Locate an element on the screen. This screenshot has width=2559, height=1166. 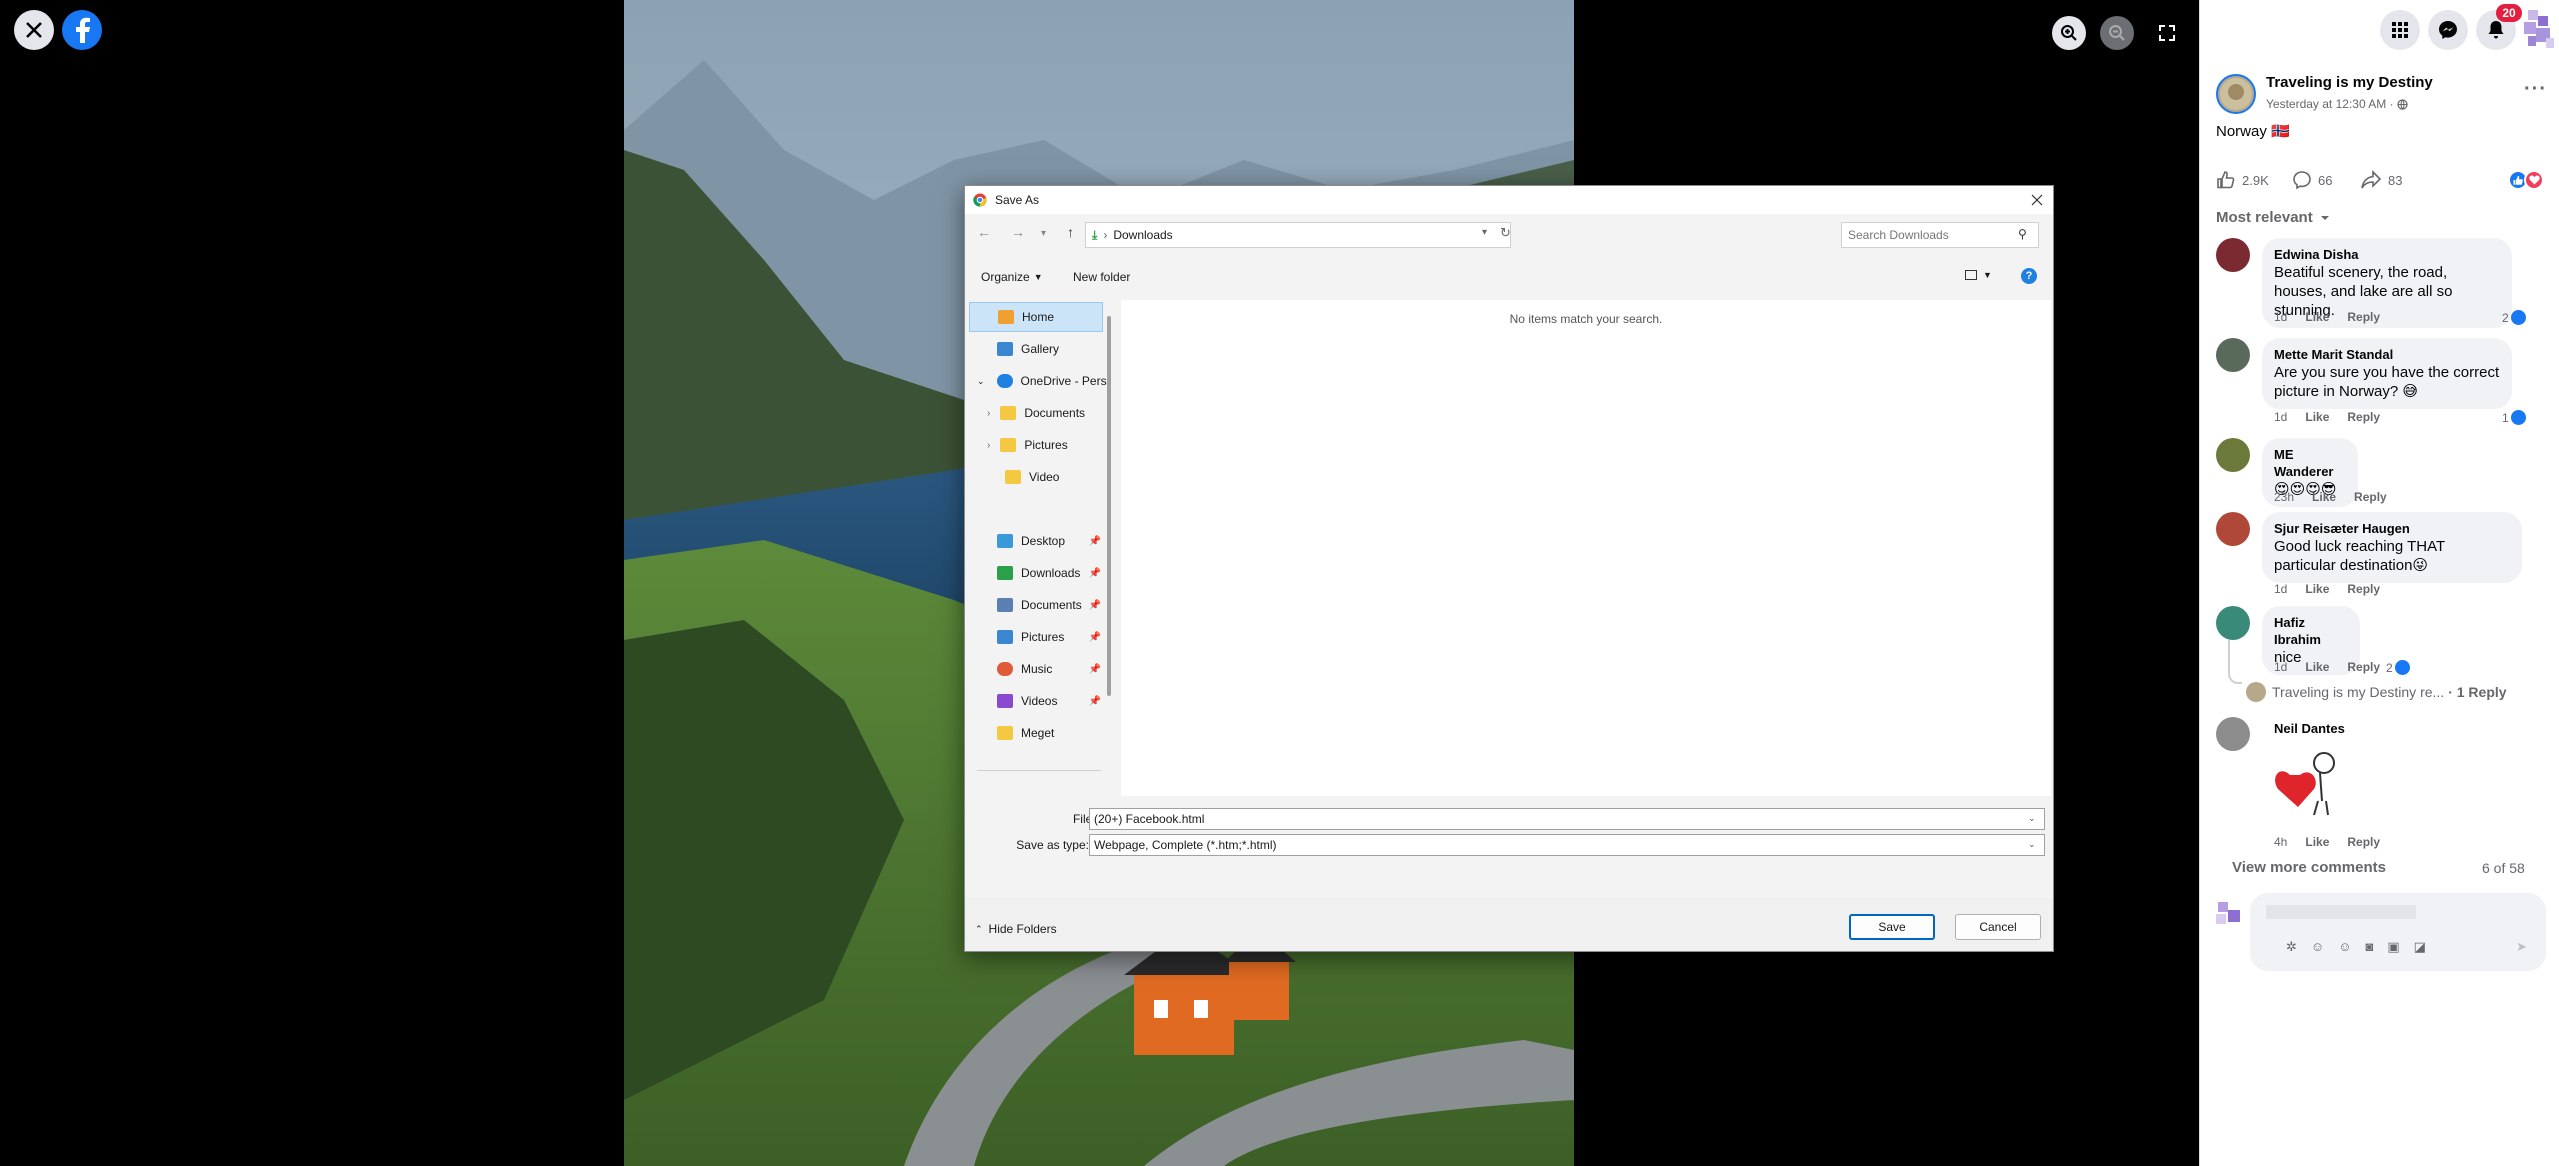
commenter-name: Hafiz Ibrahim is located at coordinates (2311, 631).